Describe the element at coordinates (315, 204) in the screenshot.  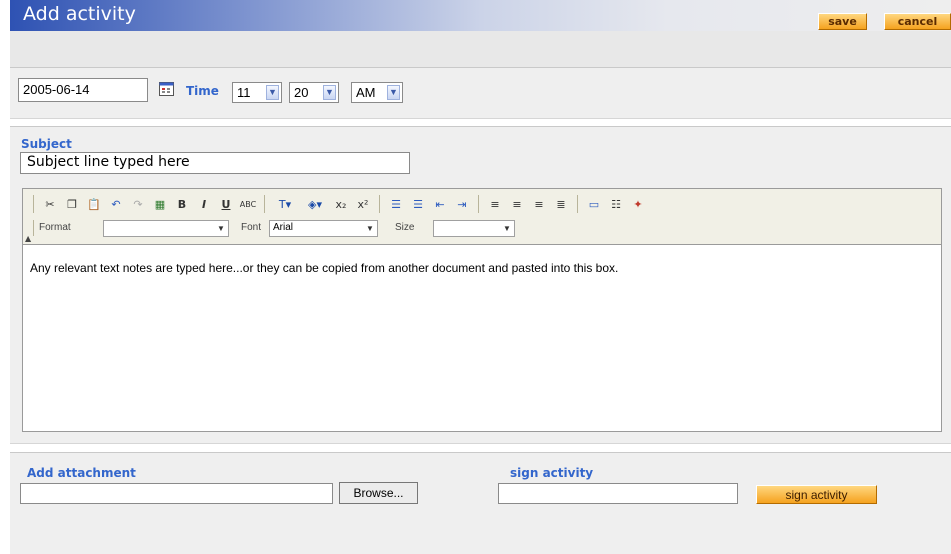
I see `highlight-color-icon: ◈▾` at that location.